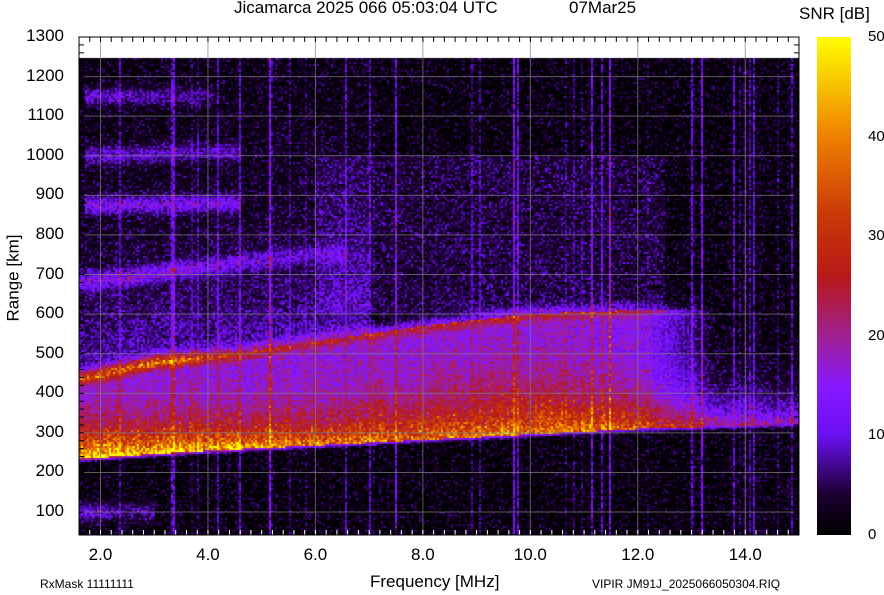 The height and width of the screenshot is (595, 884). I want to click on colorbar-tick-label: 0, so click(872, 534).